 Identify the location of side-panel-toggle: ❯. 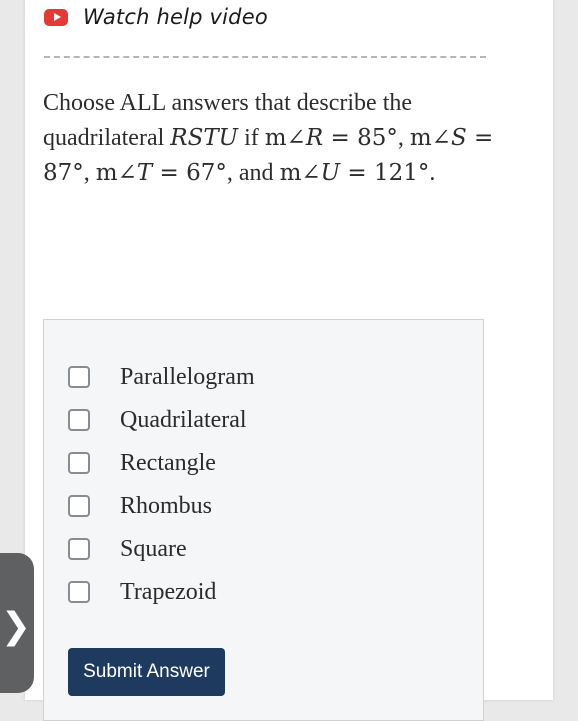
(17, 623).